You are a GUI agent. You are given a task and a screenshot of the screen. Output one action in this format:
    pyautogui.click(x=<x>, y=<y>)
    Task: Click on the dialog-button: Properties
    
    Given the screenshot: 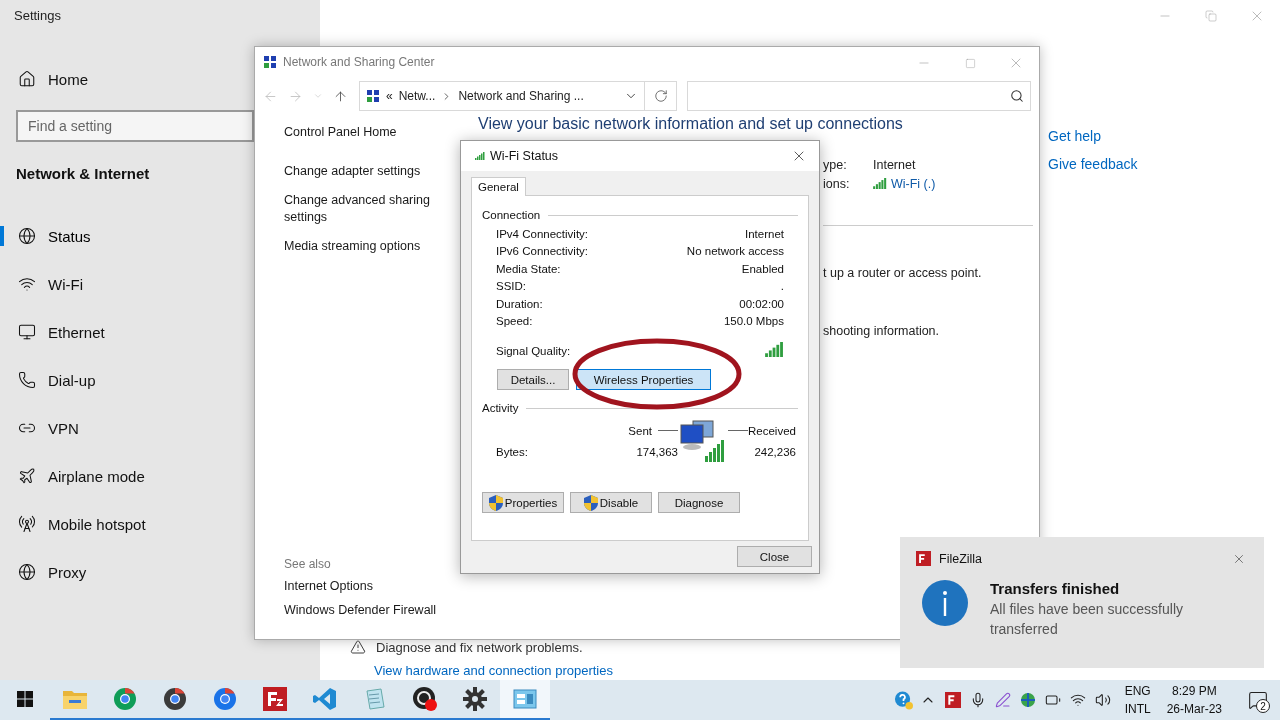 What is the action you would take?
    pyautogui.click(x=523, y=502)
    